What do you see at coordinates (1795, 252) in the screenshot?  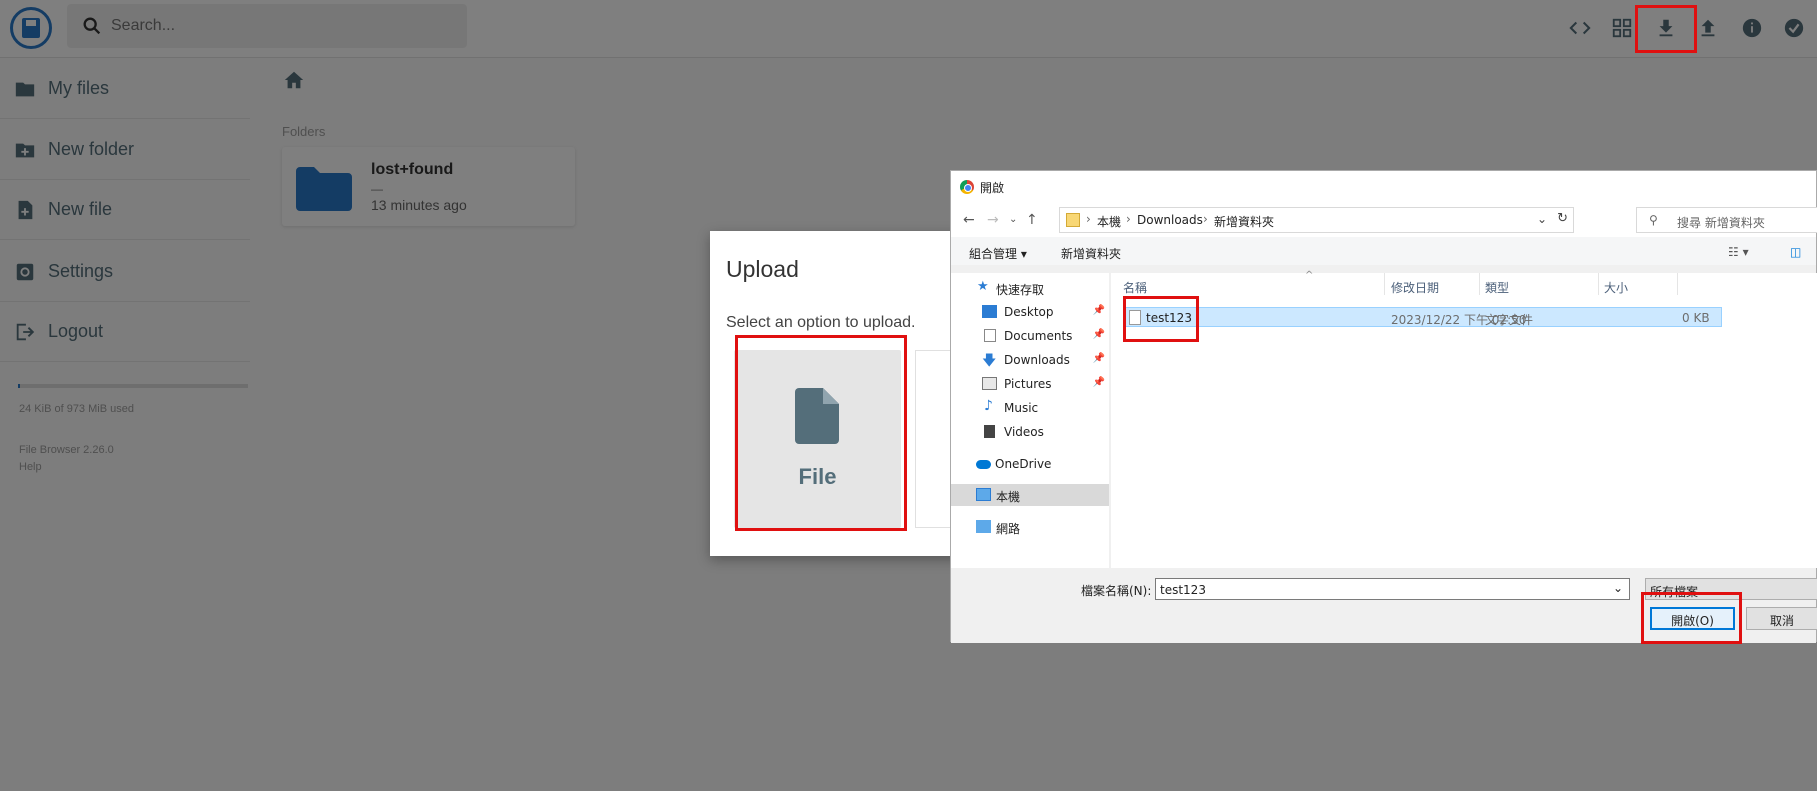 I see `preview-pane-icon: ◫` at bounding box center [1795, 252].